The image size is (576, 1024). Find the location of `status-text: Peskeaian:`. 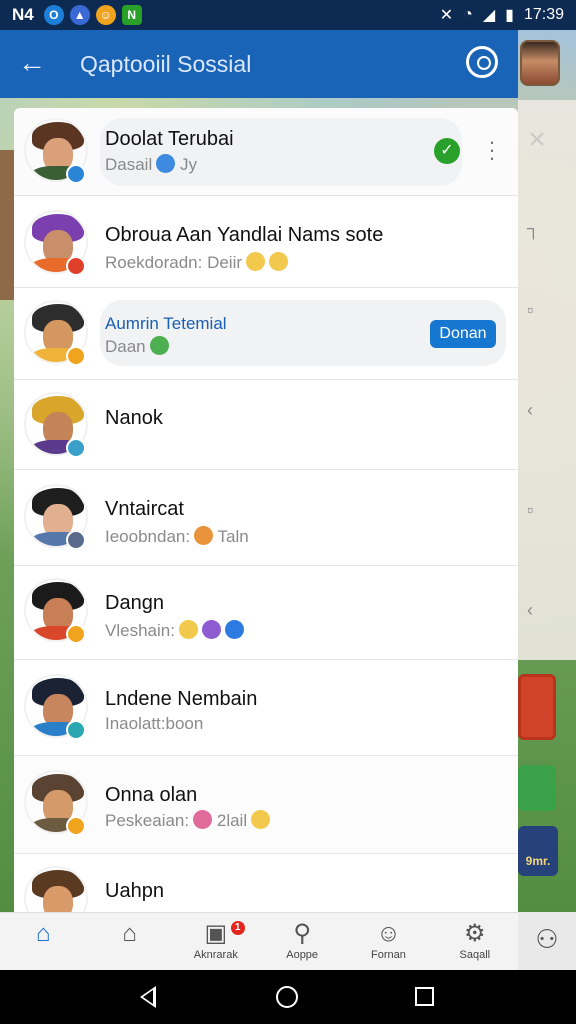

status-text: Peskeaian: is located at coordinates (147, 820).